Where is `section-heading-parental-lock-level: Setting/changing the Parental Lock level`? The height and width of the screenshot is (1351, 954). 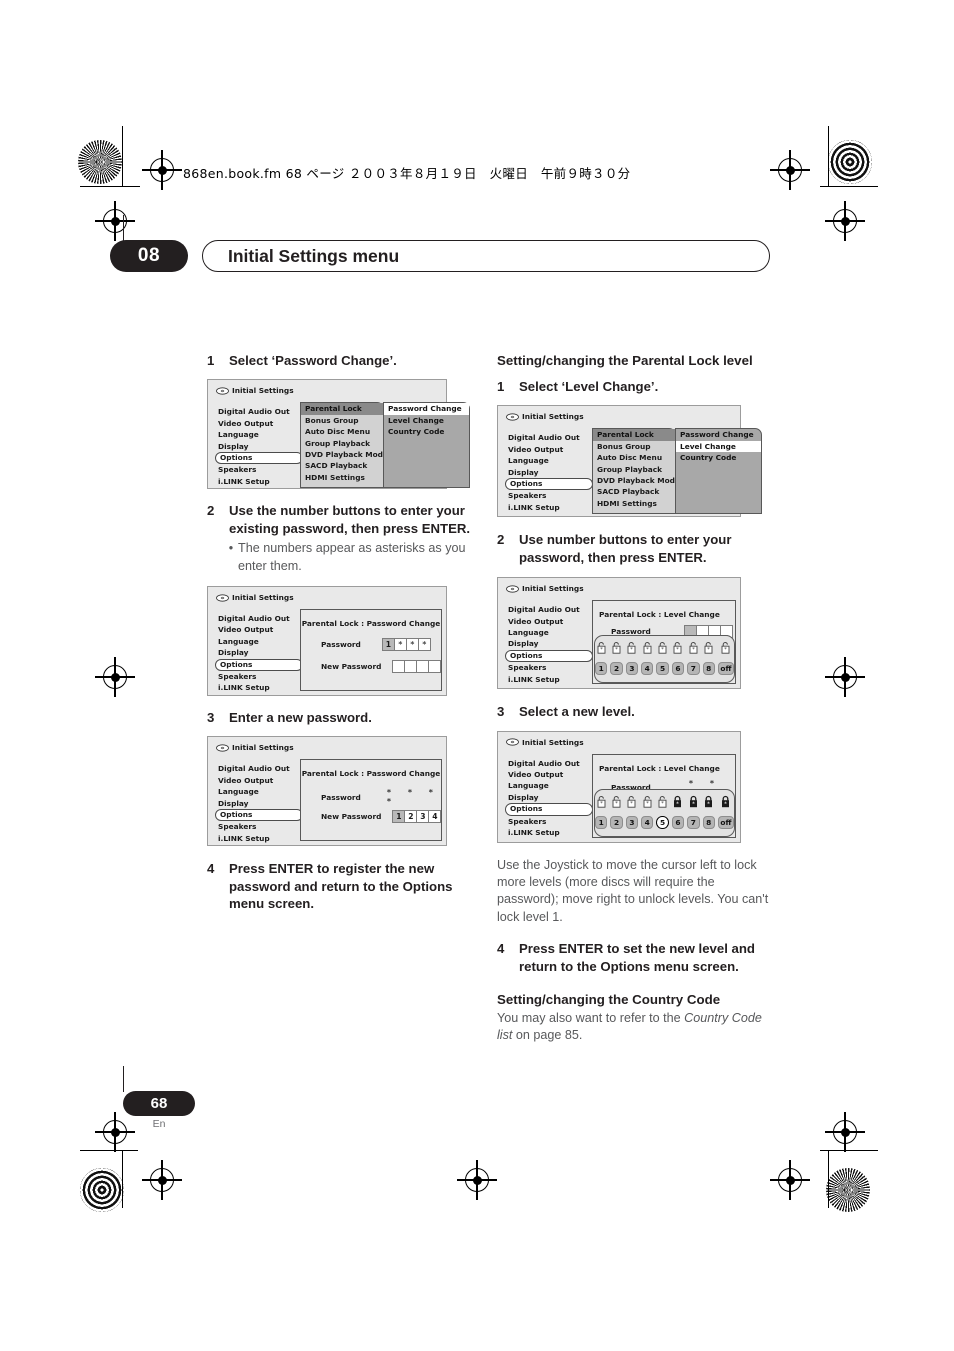
section-heading-parental-lock-level: Setting/changing the Parental Lock level is located at coordinates (625, 360).